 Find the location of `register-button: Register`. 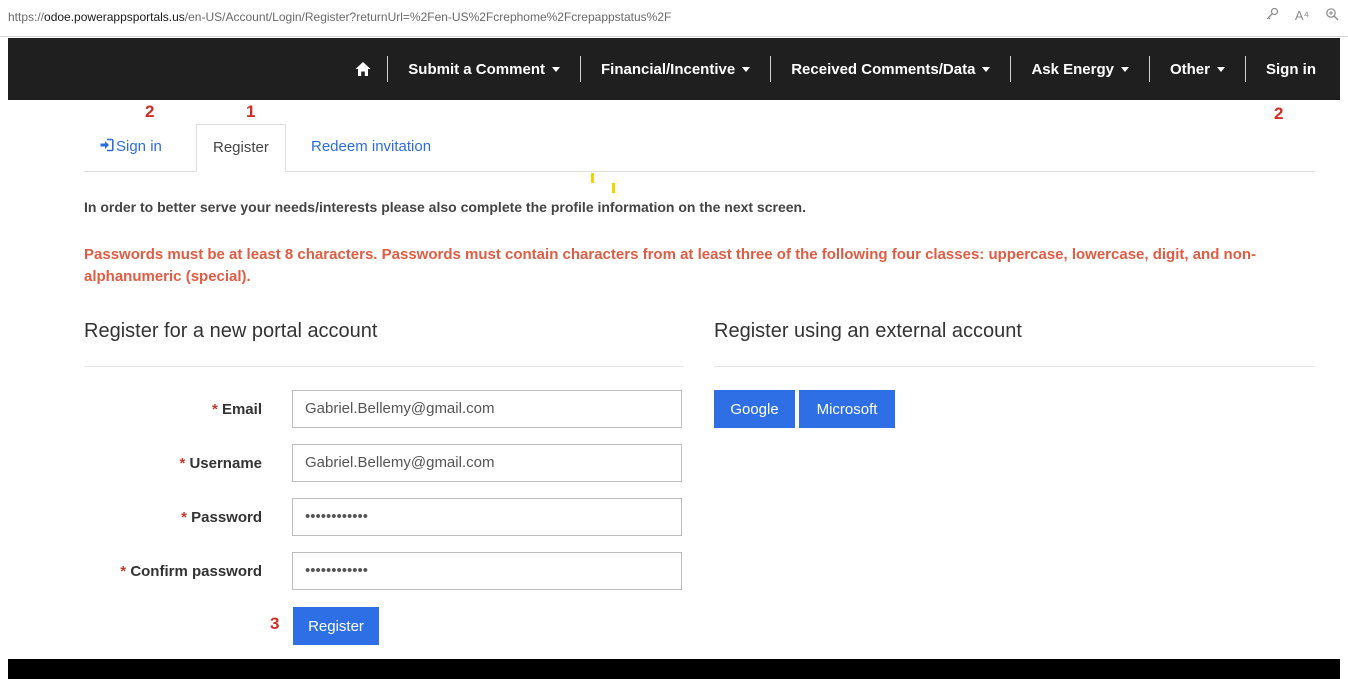

register-button: Register is located at coordinates (336, 626).